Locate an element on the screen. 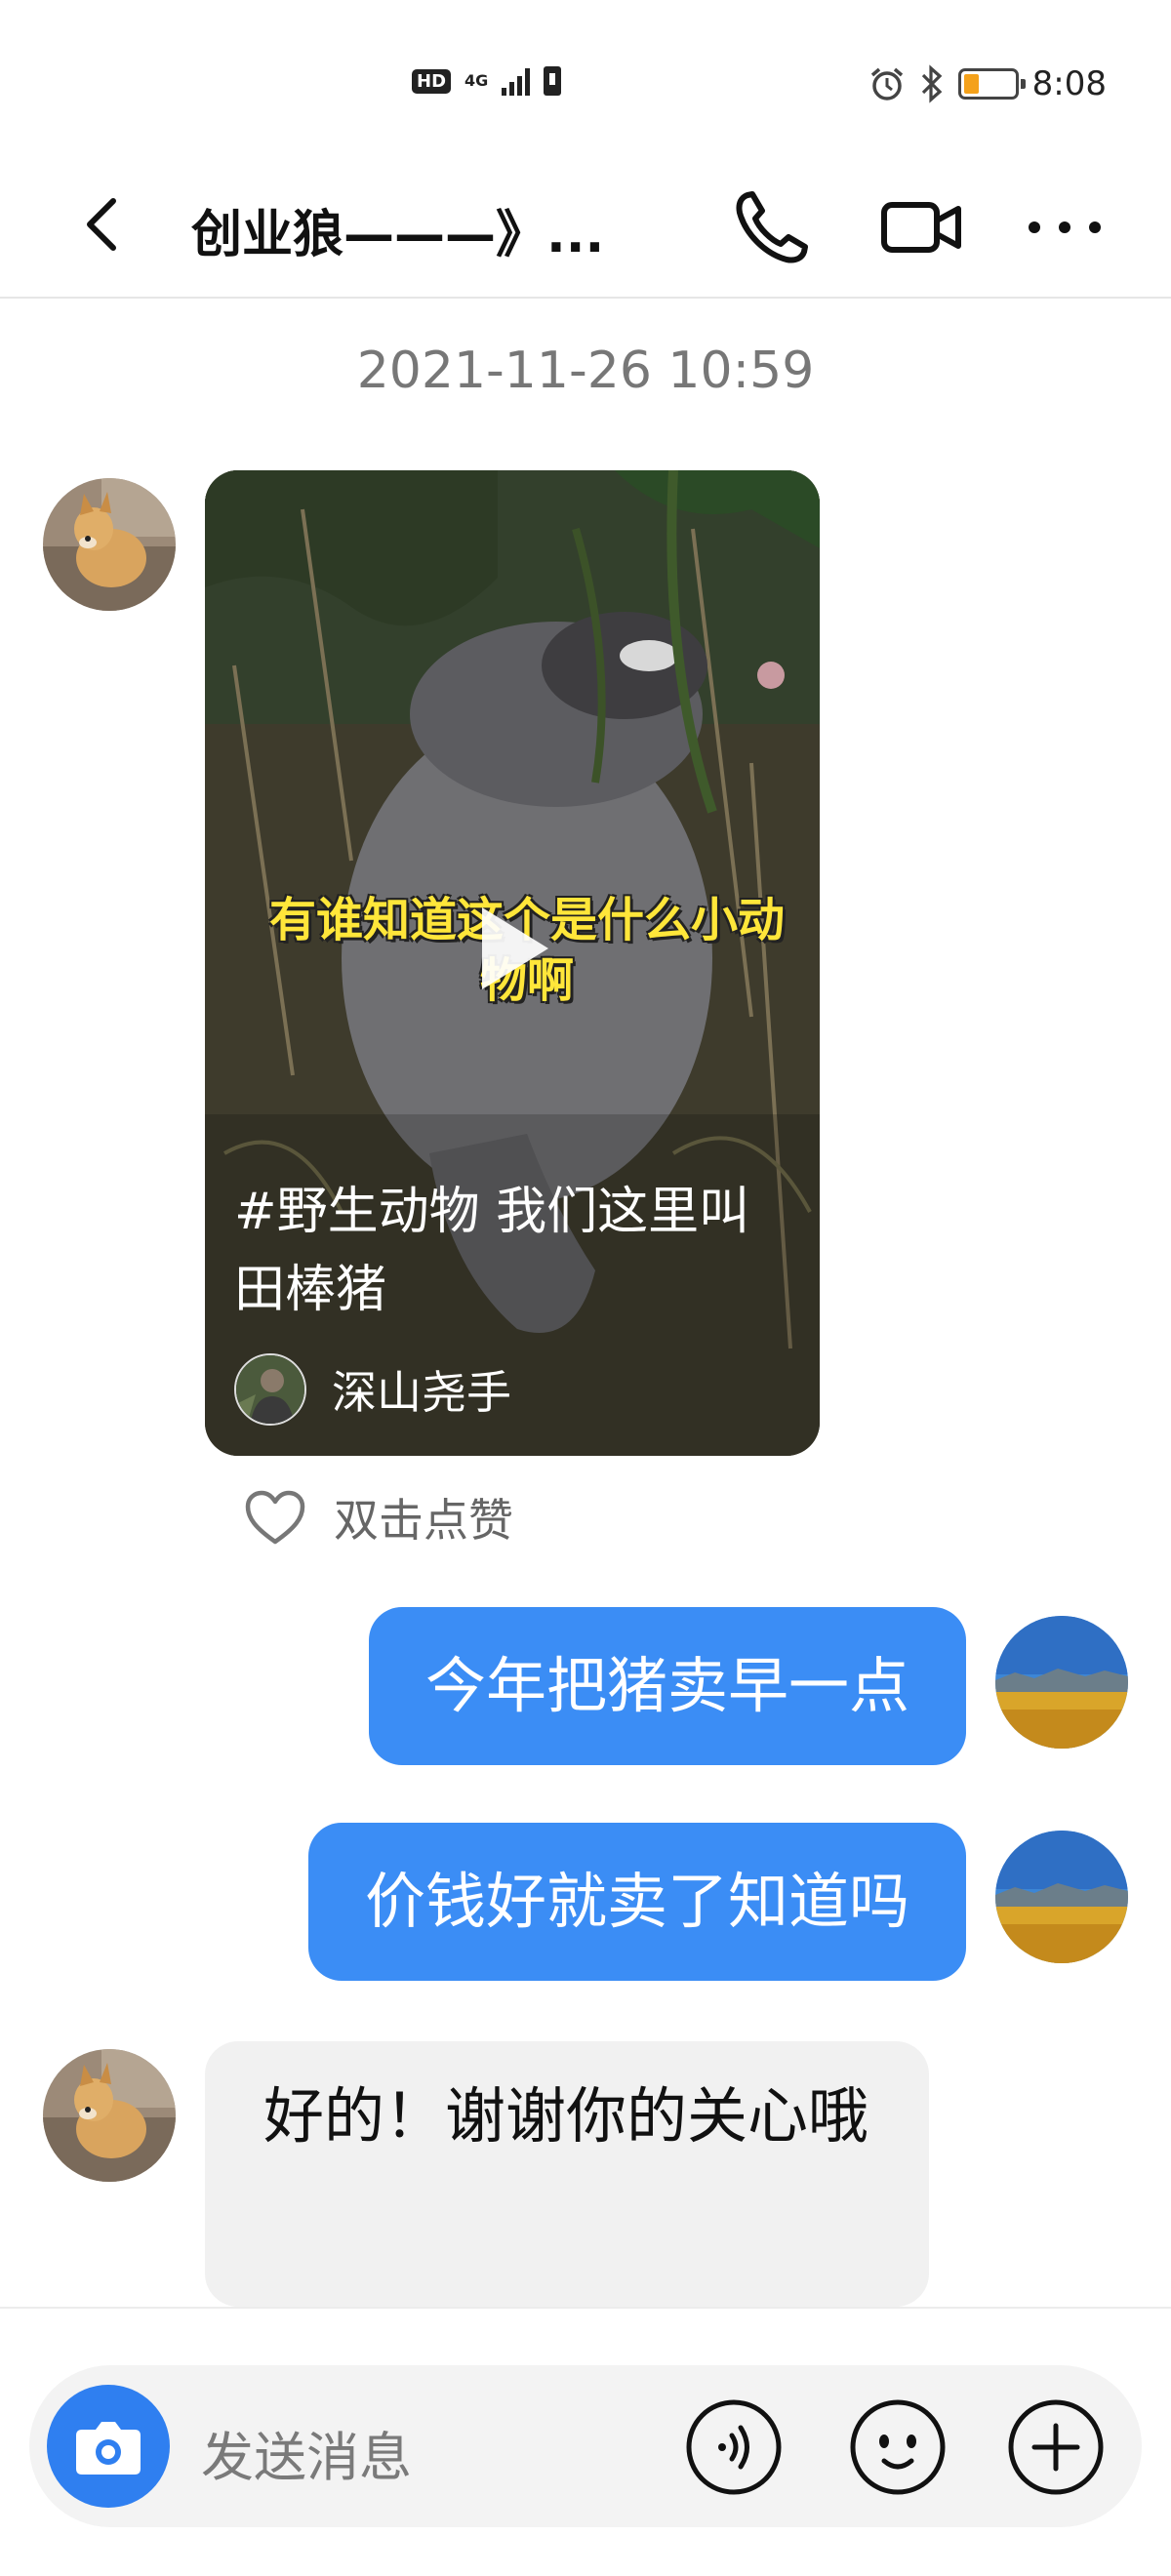 The image size is (1171, 2576). back-arrow-icon is located at coordinates (102, 224).